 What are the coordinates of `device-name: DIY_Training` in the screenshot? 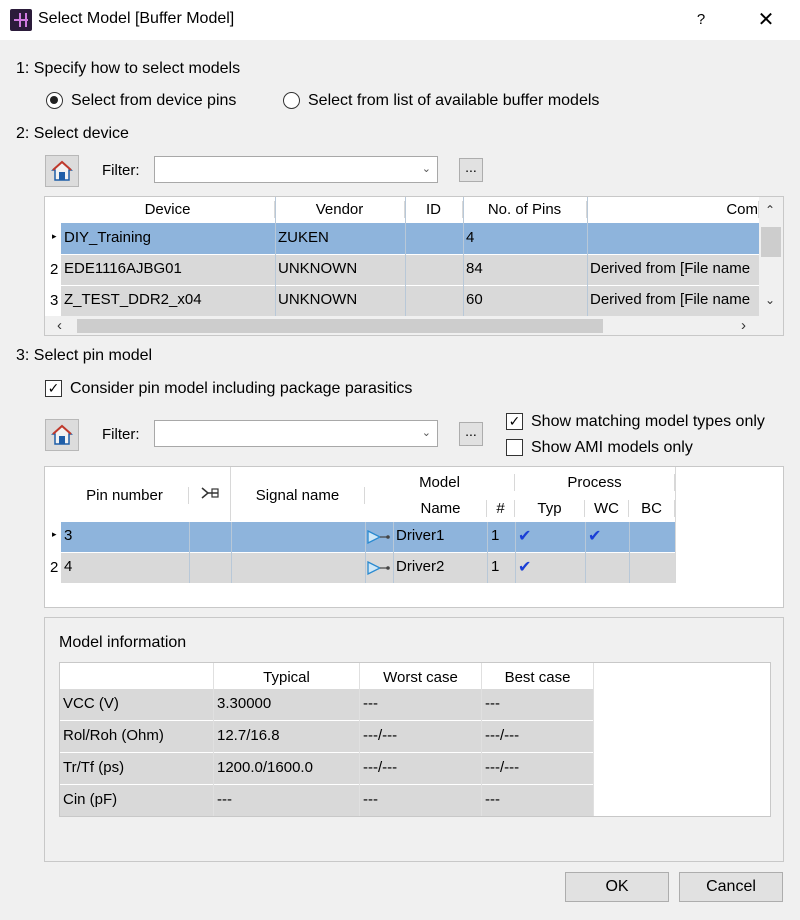 It's located at (107, 237).